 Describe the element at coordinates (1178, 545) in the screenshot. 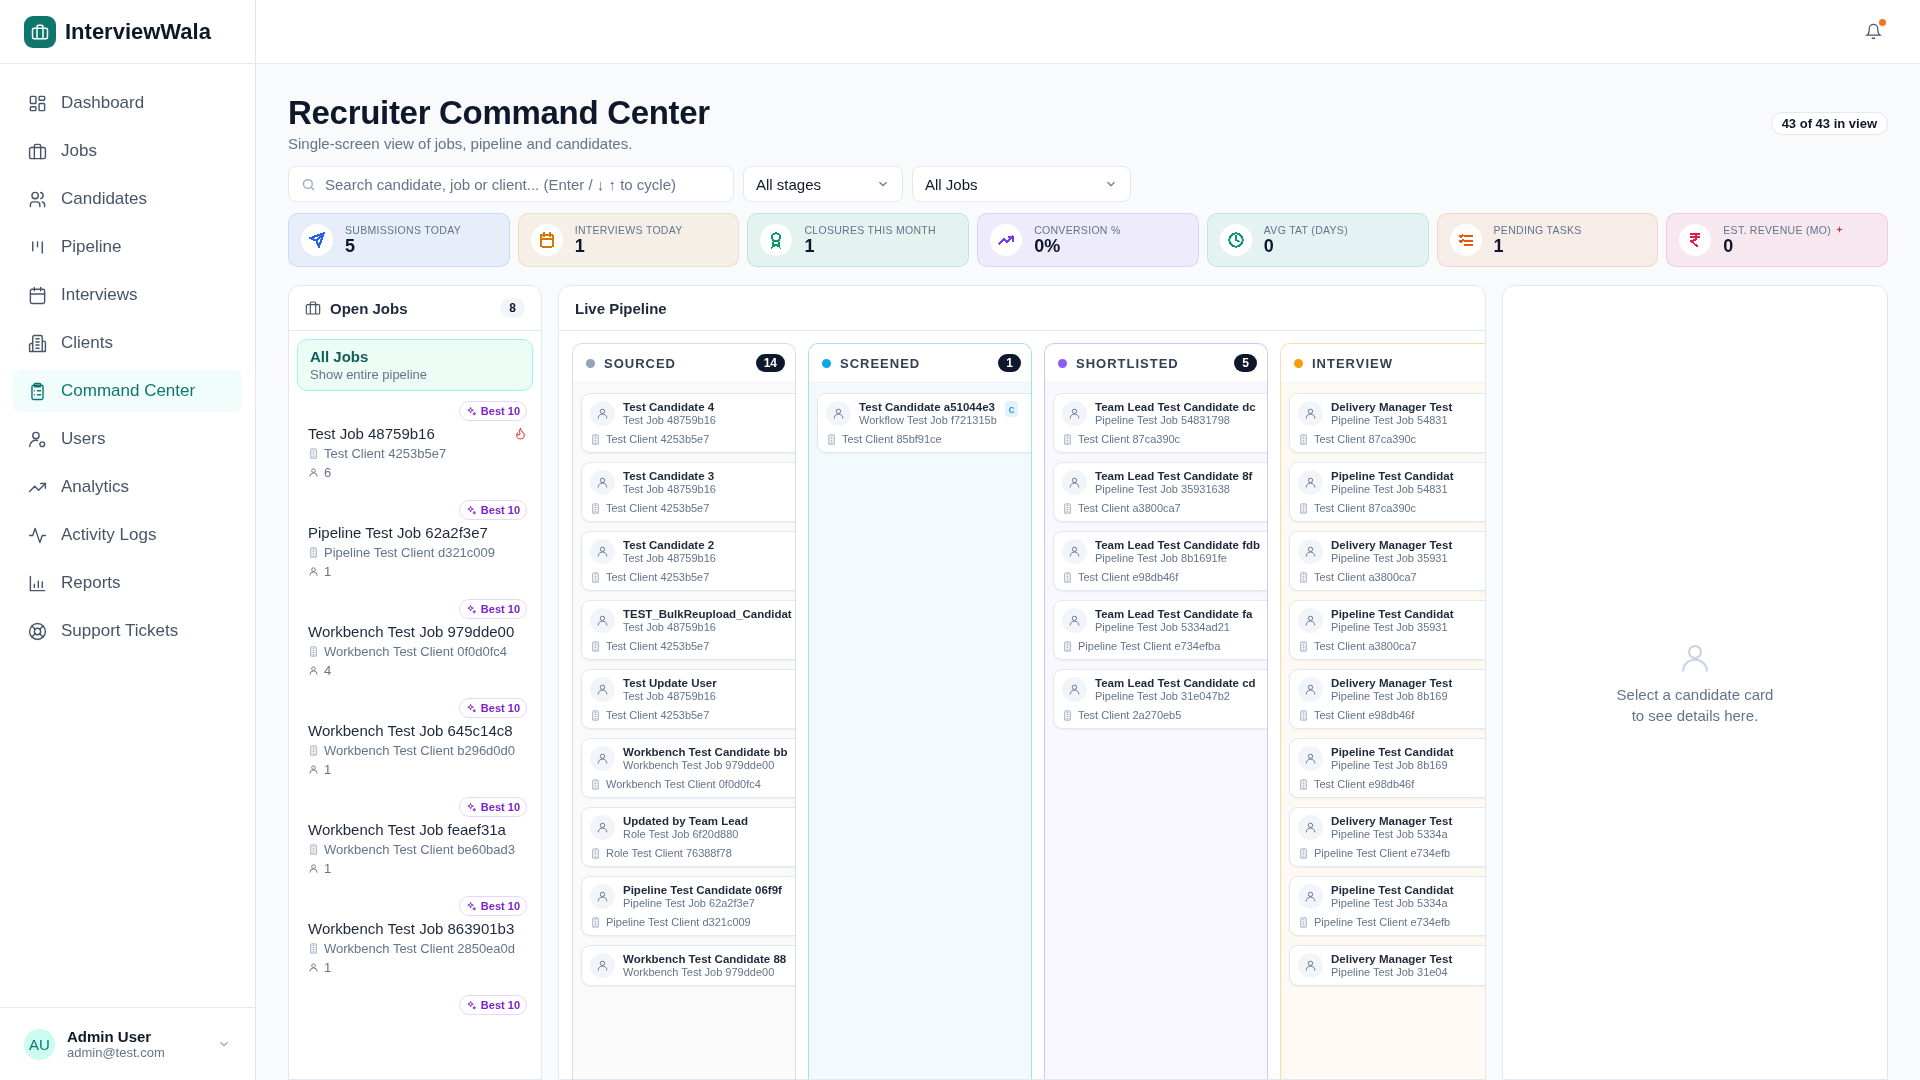

I see `candidate-name: Team Lead Test Candidate fdb` at that location.